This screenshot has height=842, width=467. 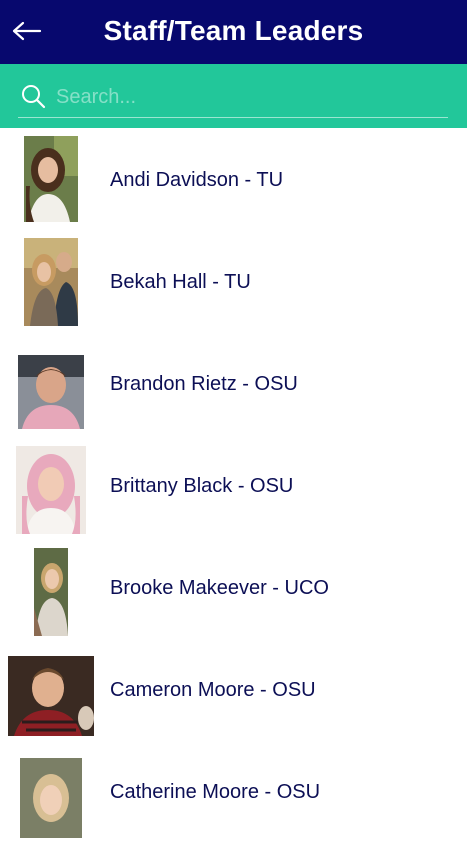 I want to click on person-name: Brittany Black - OSU, so click(x=202, y=486).